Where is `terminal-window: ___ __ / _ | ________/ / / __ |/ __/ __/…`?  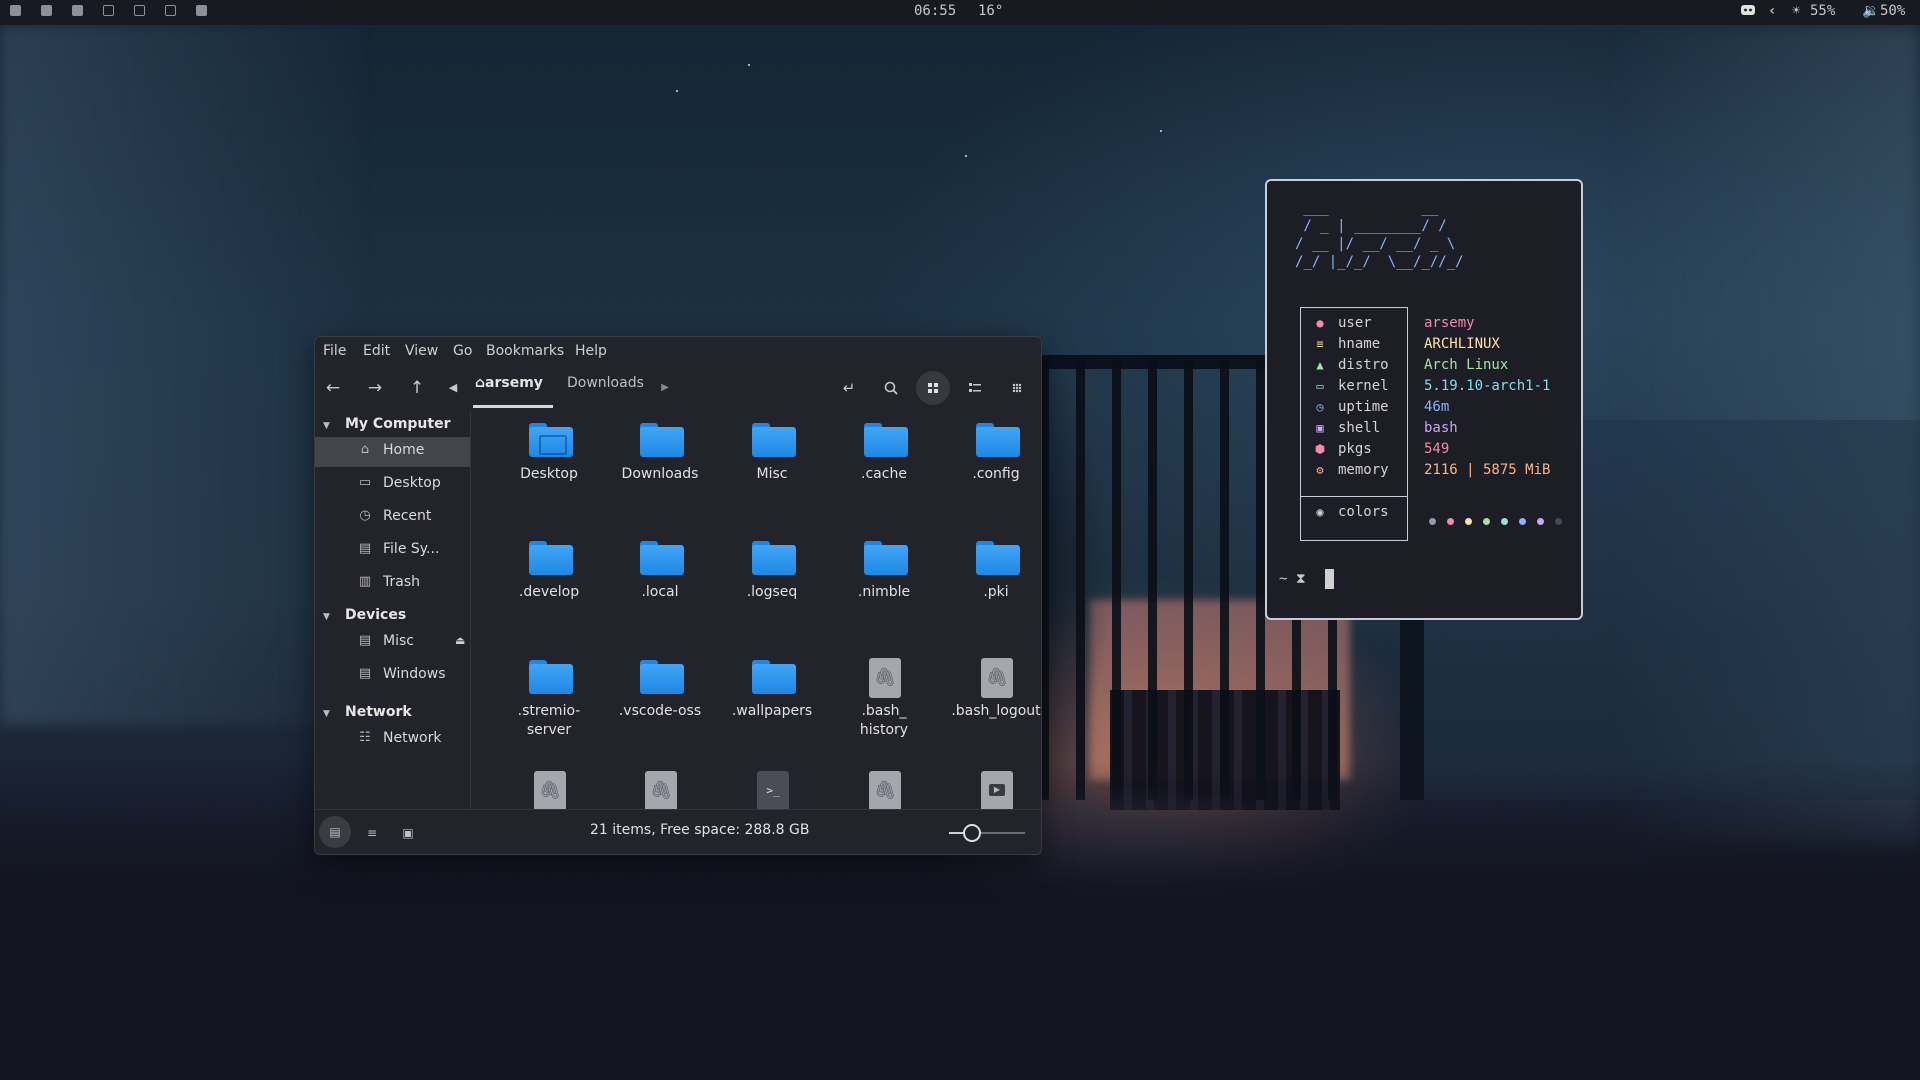 terminal-window: ___ __ / _ | ________/ / / __ |/ __/ __/… is located at coordinates (1424, 399).